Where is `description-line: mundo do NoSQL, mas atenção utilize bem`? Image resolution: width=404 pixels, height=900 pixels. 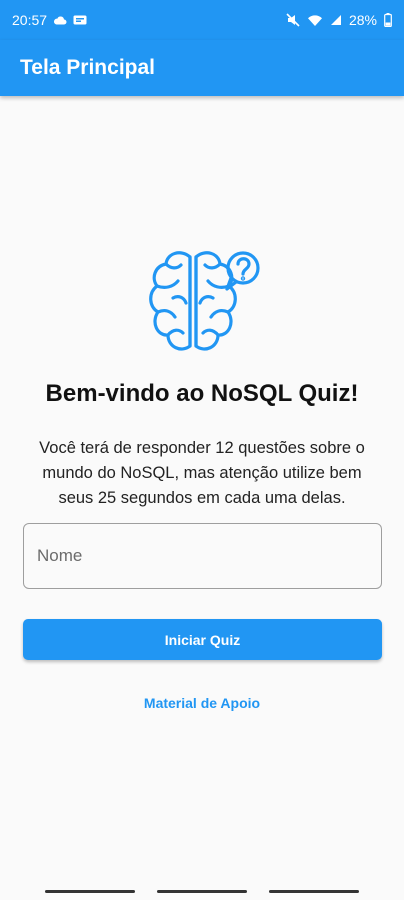 description-line: mundo do NoSQL, mas atenção utilize bem is located at coordinates (202, 473).